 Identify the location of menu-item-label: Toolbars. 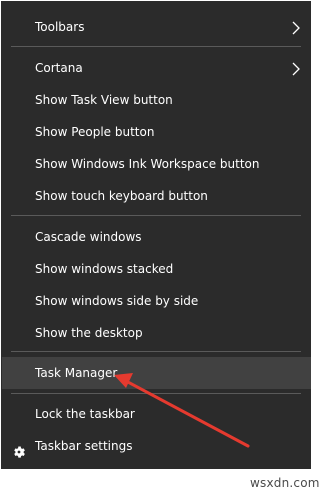
(60, 27).